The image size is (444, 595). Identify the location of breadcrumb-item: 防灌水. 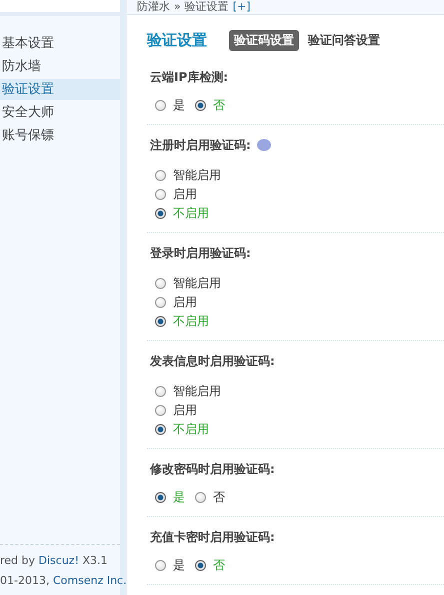
(153, 7).